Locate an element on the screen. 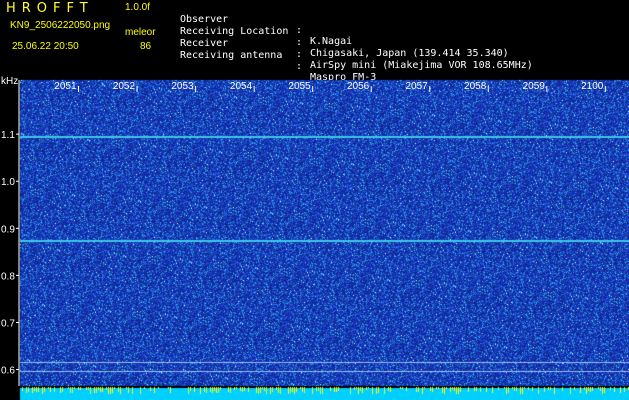  meta-value: K.Nagai is located at coordinates (331, 41).